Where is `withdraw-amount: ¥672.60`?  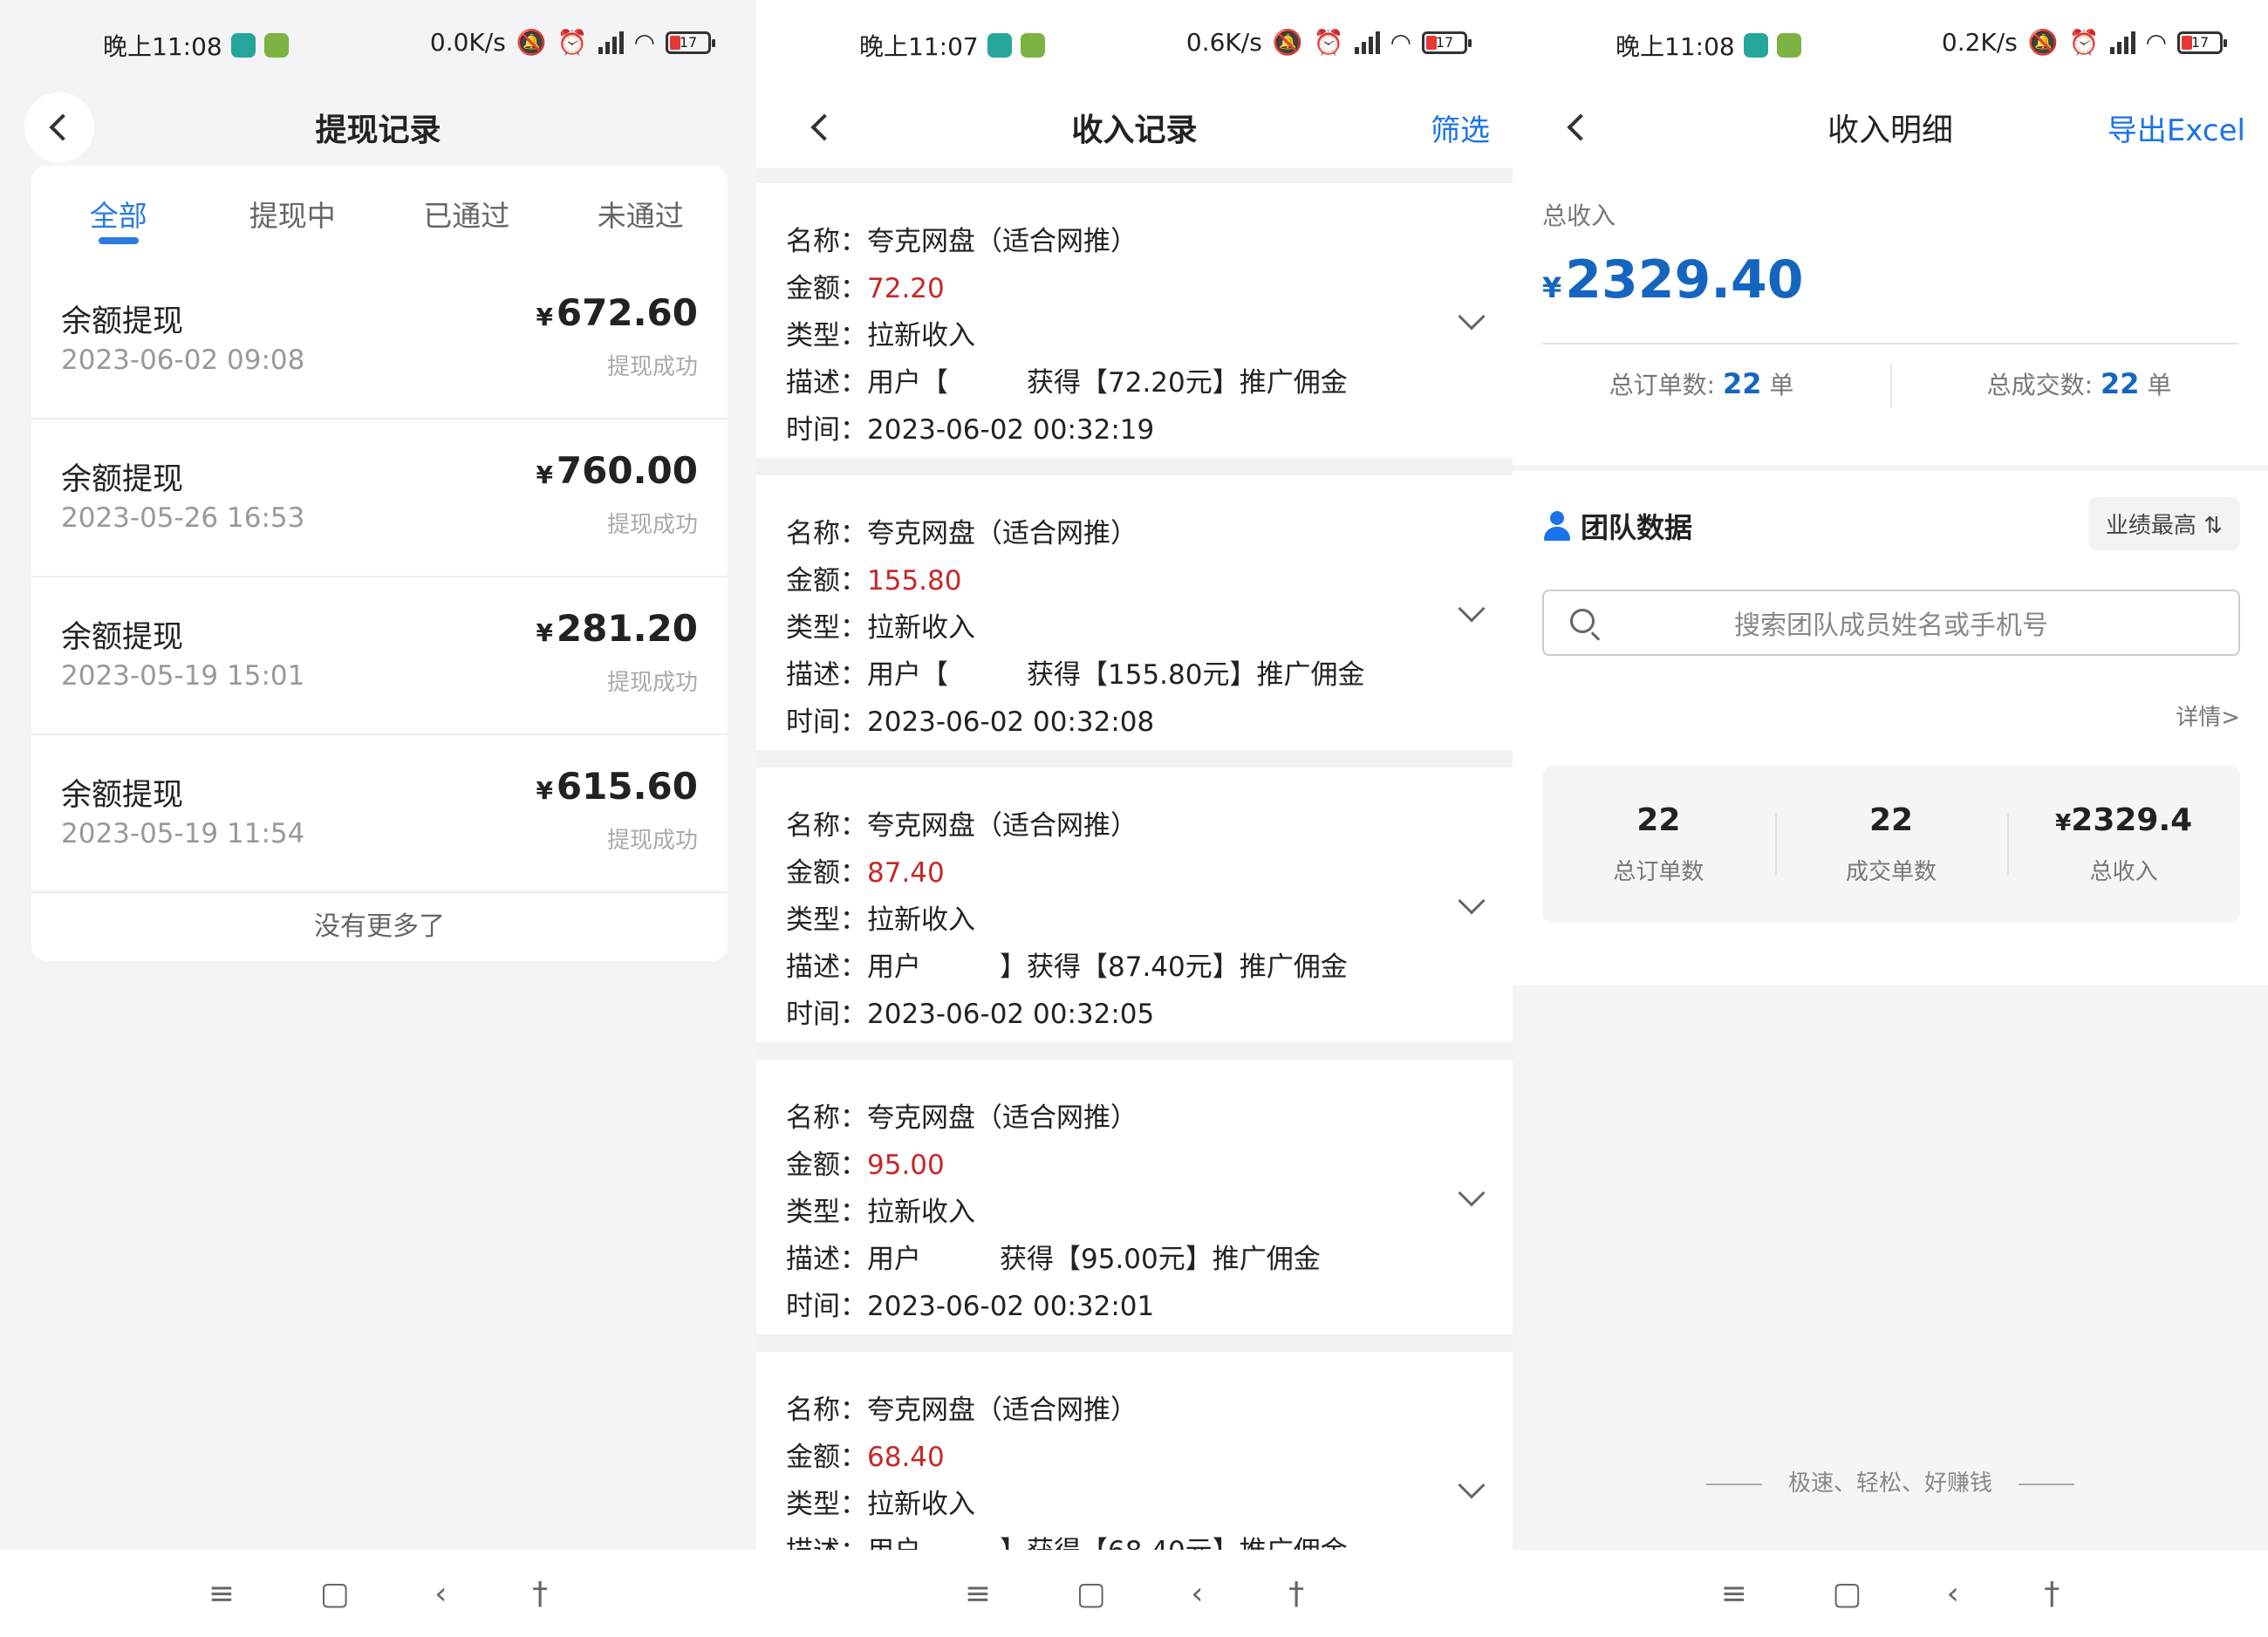
withdraw-amount: ¥672.60 is located at coordinates (617, 312).